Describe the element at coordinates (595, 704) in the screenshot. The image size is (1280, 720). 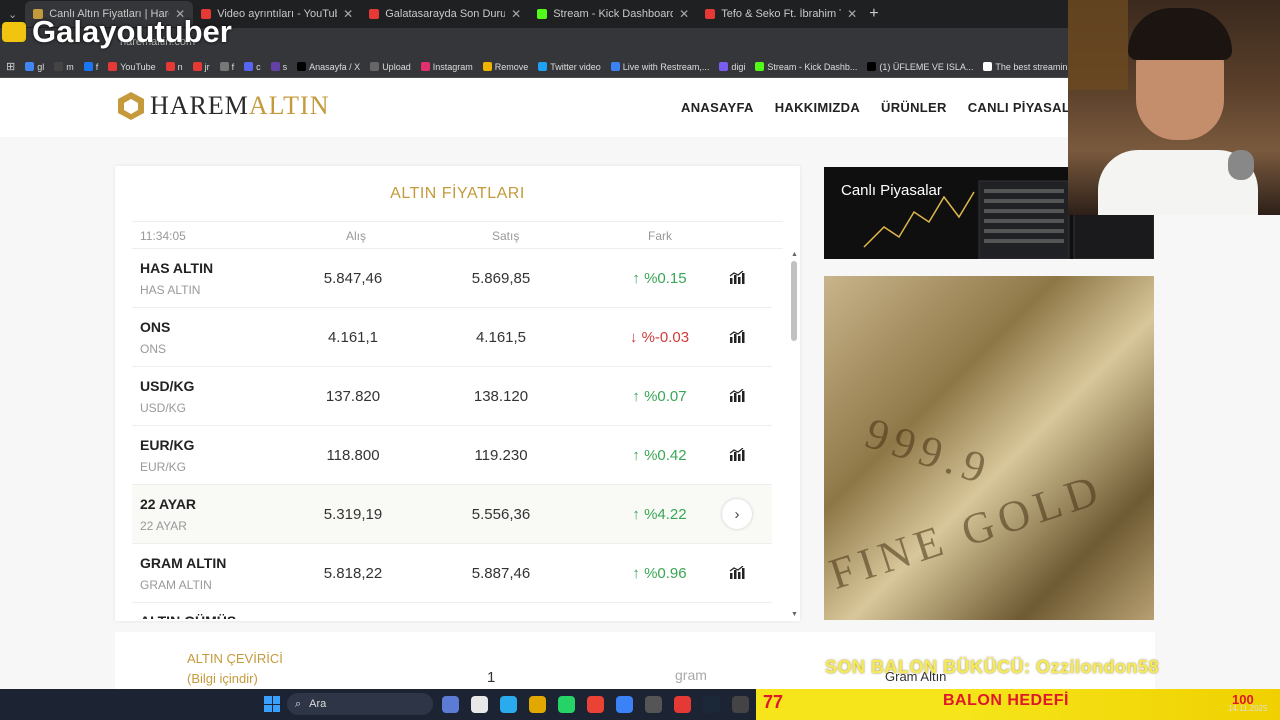
I see `chrome-icon` at that location.